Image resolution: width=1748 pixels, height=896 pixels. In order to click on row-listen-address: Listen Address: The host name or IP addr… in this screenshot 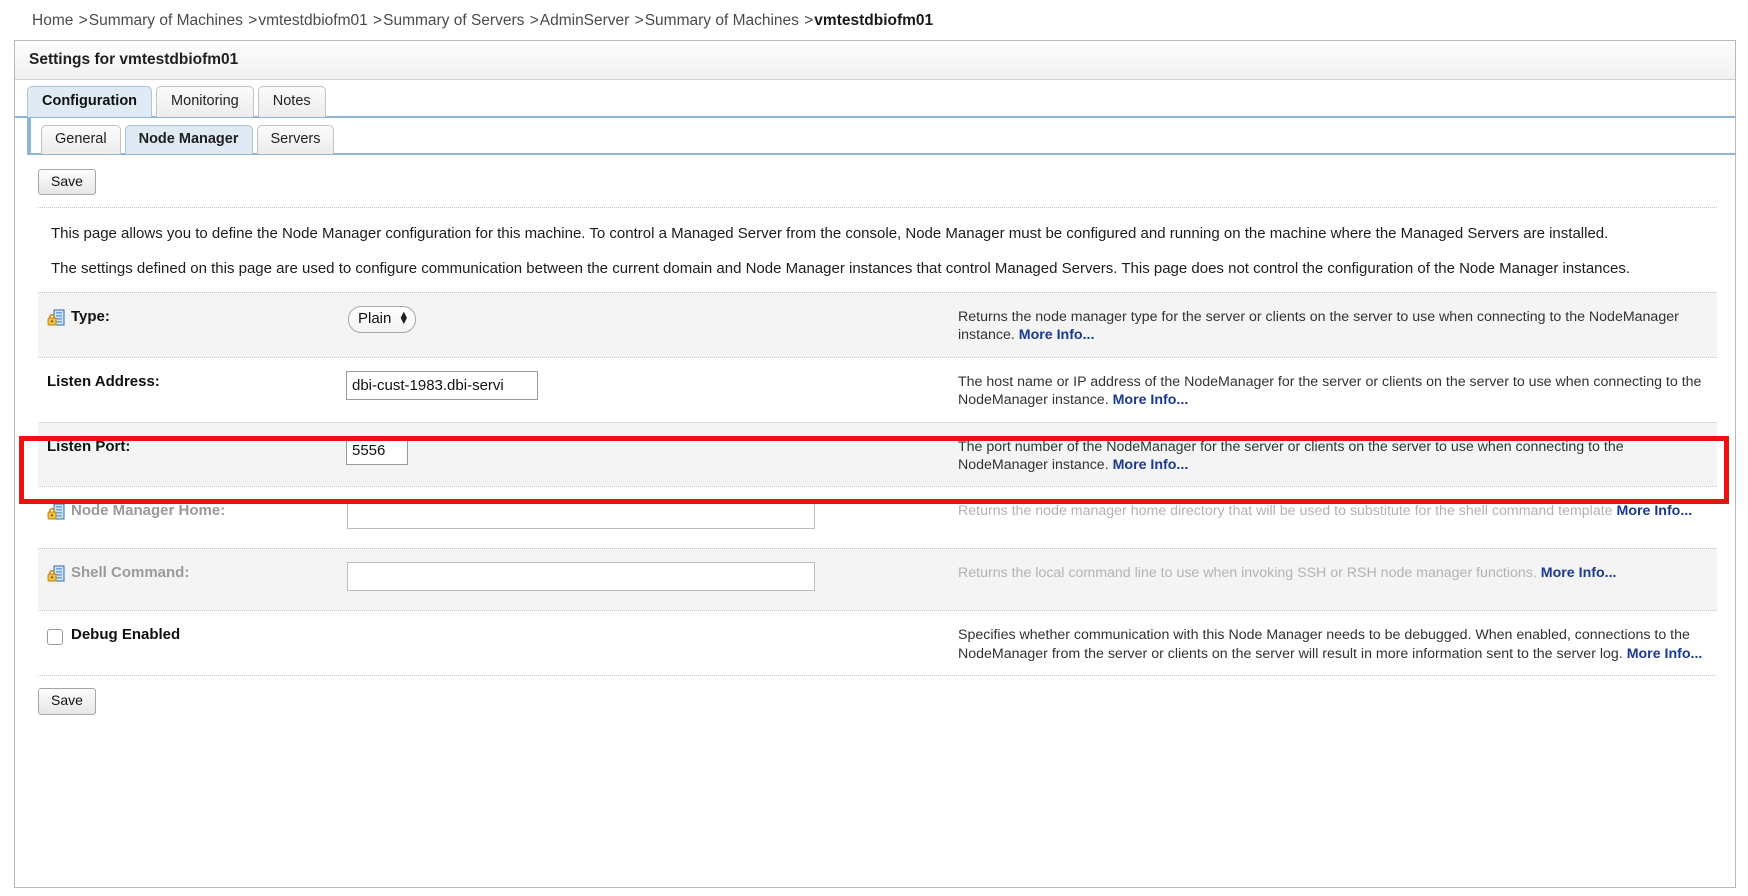, I will do `click(877, 389)`.